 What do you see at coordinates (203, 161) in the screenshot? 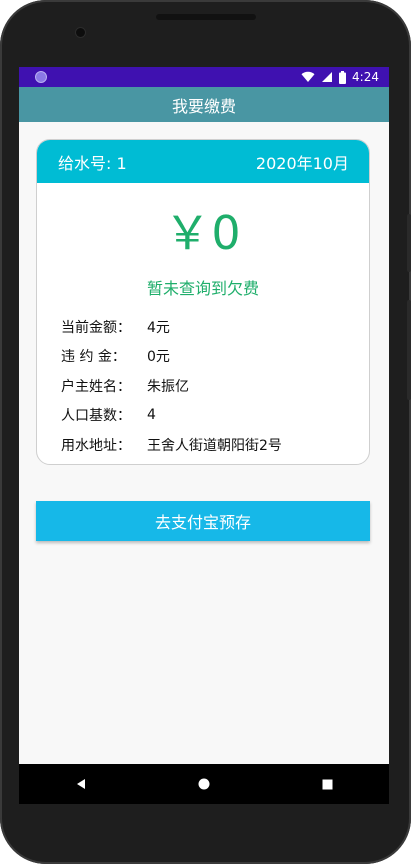
I see `card-header: 给水号: 1 2020年10月` at bounding box center [203, 161].